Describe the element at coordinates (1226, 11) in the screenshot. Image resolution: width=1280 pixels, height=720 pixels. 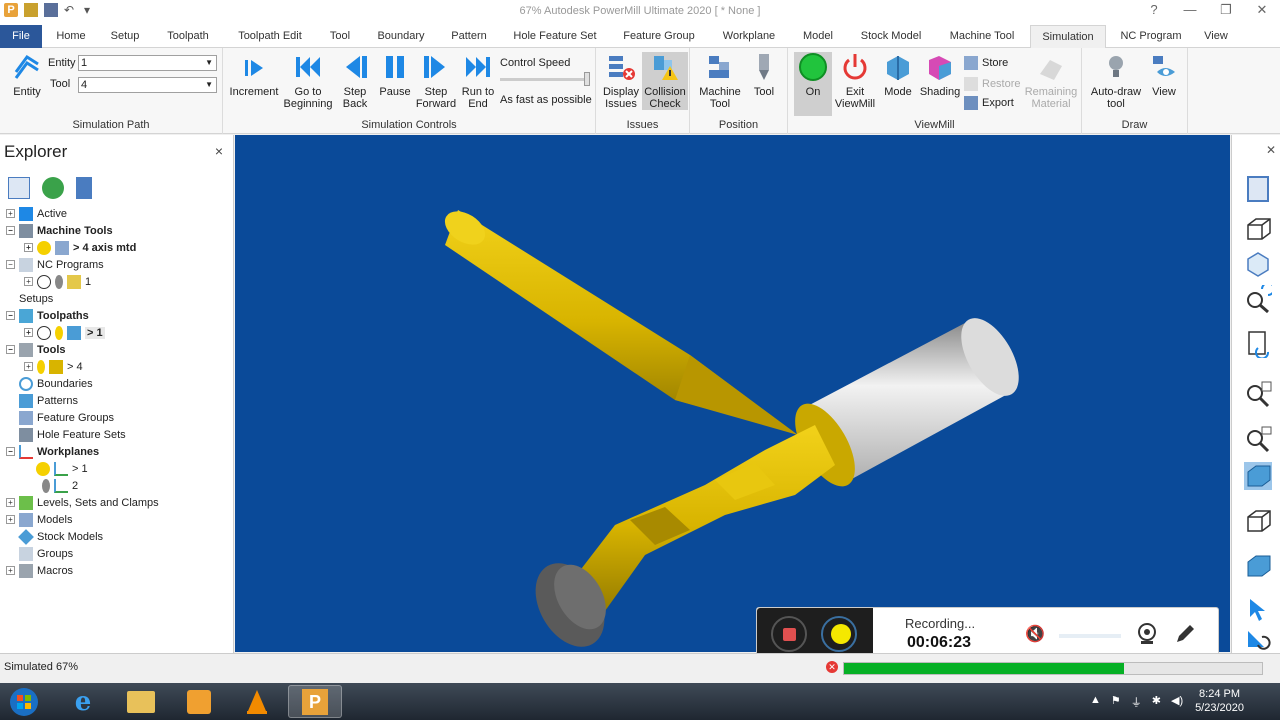
I see `restore-button: ❐` at that location.